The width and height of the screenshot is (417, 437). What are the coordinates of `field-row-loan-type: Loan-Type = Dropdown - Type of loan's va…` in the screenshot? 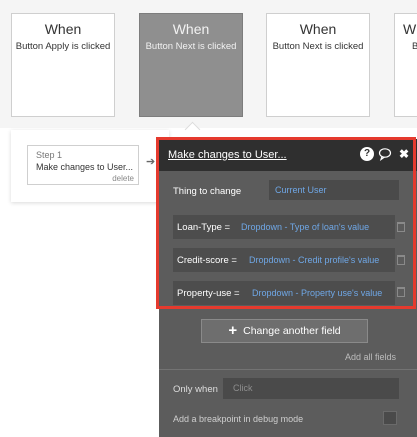 It's located at (284, 227).